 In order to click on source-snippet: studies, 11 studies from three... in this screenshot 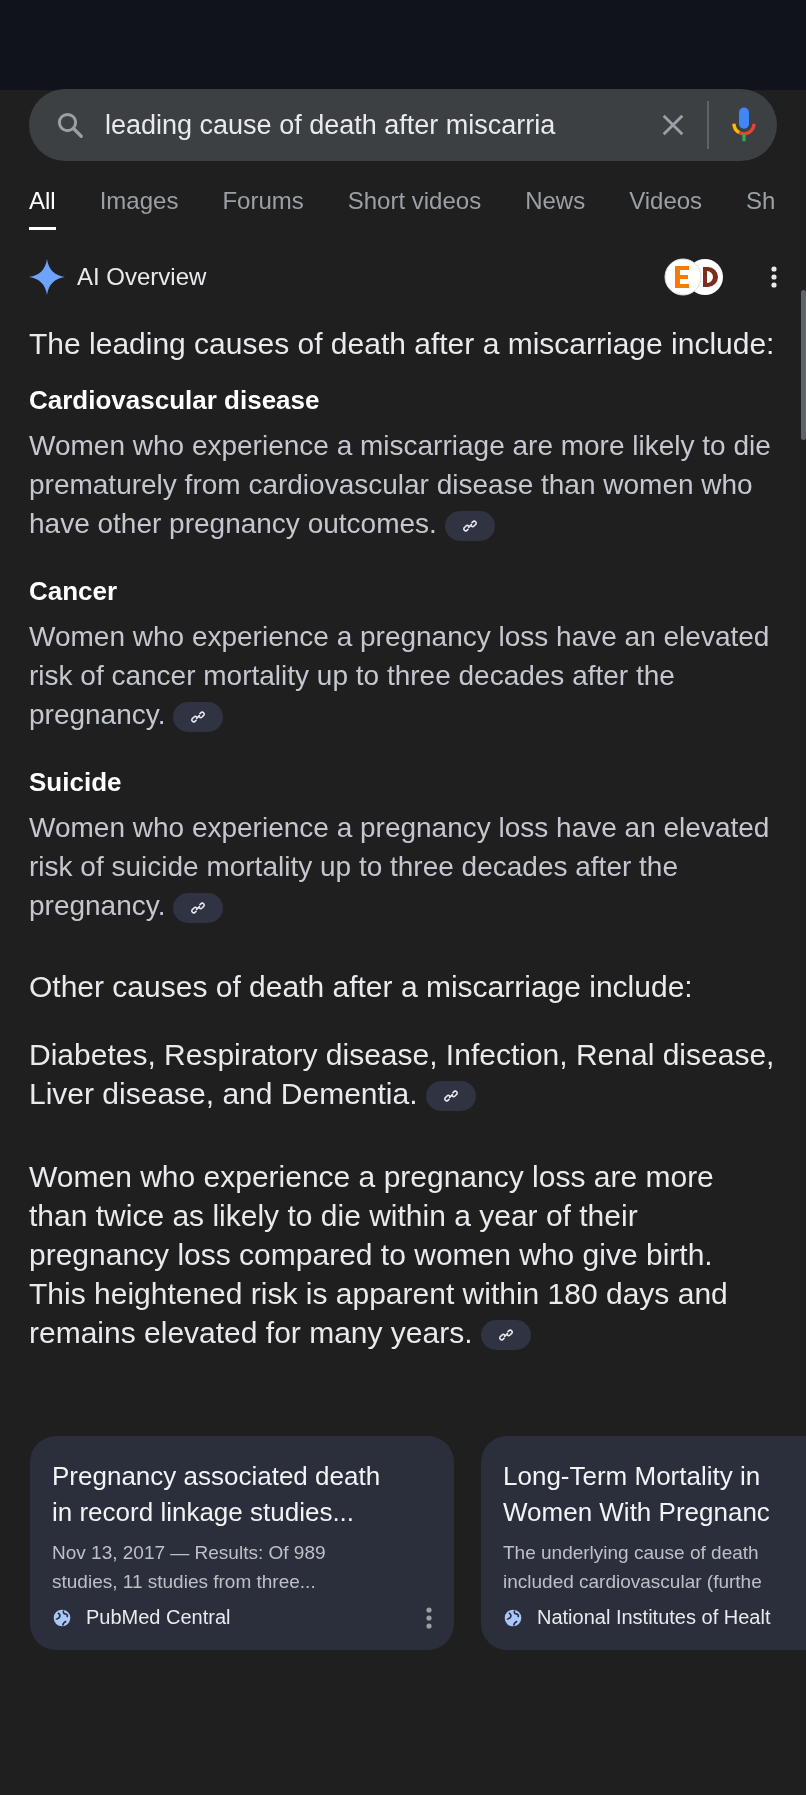, I will do `click(184, 1582)`.